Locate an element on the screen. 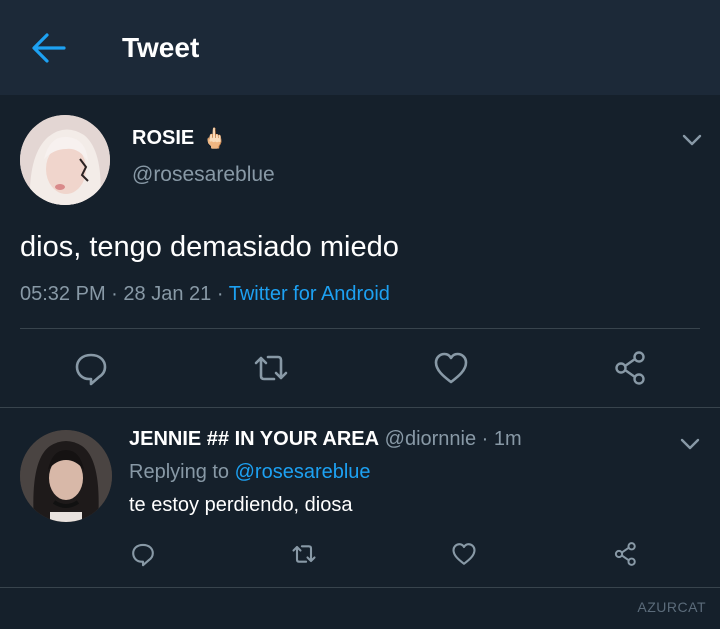  divider is located at coordinates (360, 328).